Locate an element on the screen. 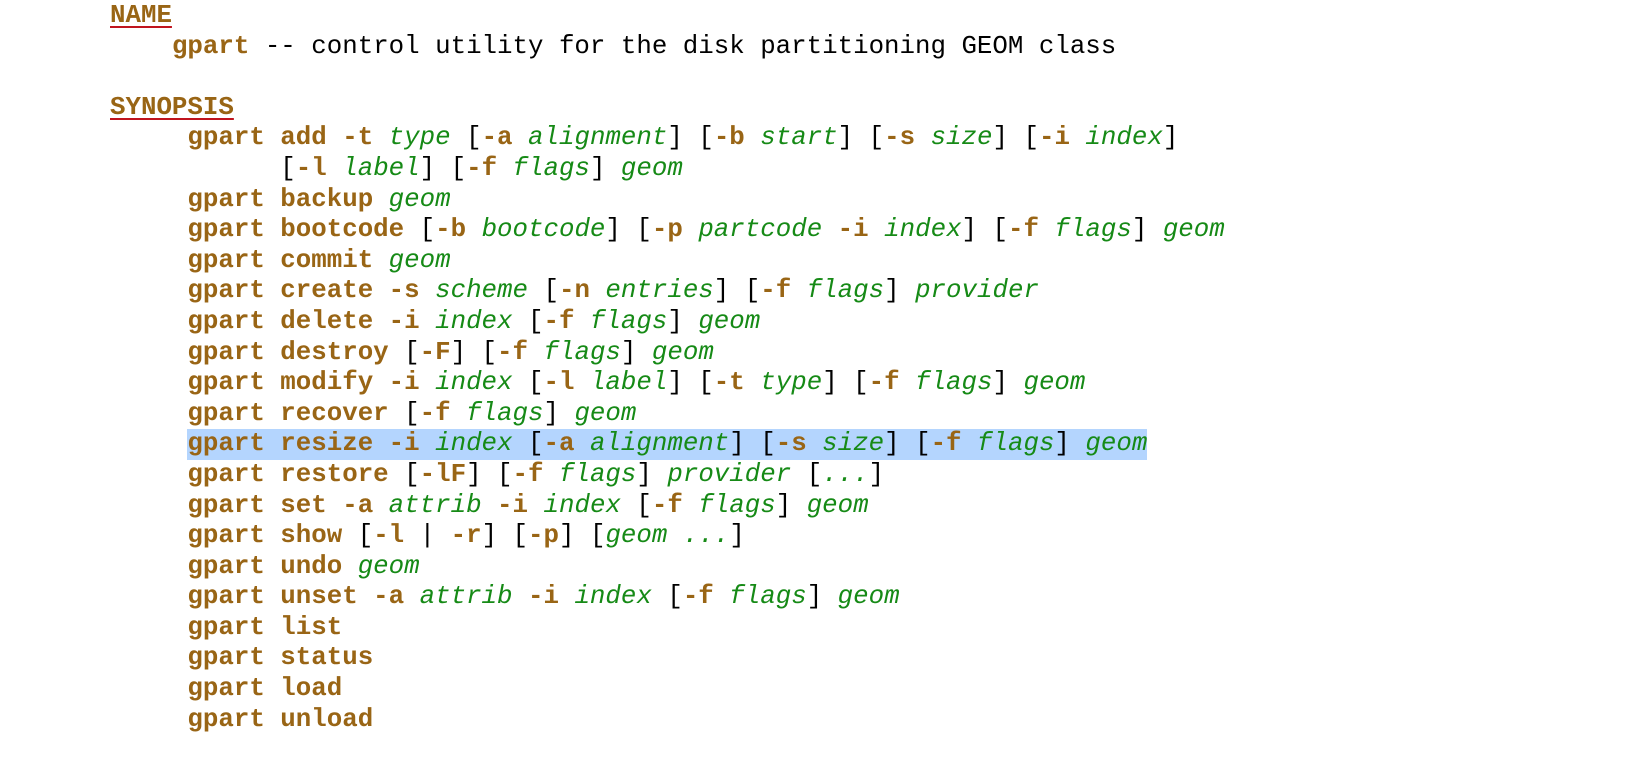 The height and width of the screenshot is (770, 1640). synopsis-line: gpart show [-l | -r] [-p] [geom ...] is located at coordinates (875, 536).